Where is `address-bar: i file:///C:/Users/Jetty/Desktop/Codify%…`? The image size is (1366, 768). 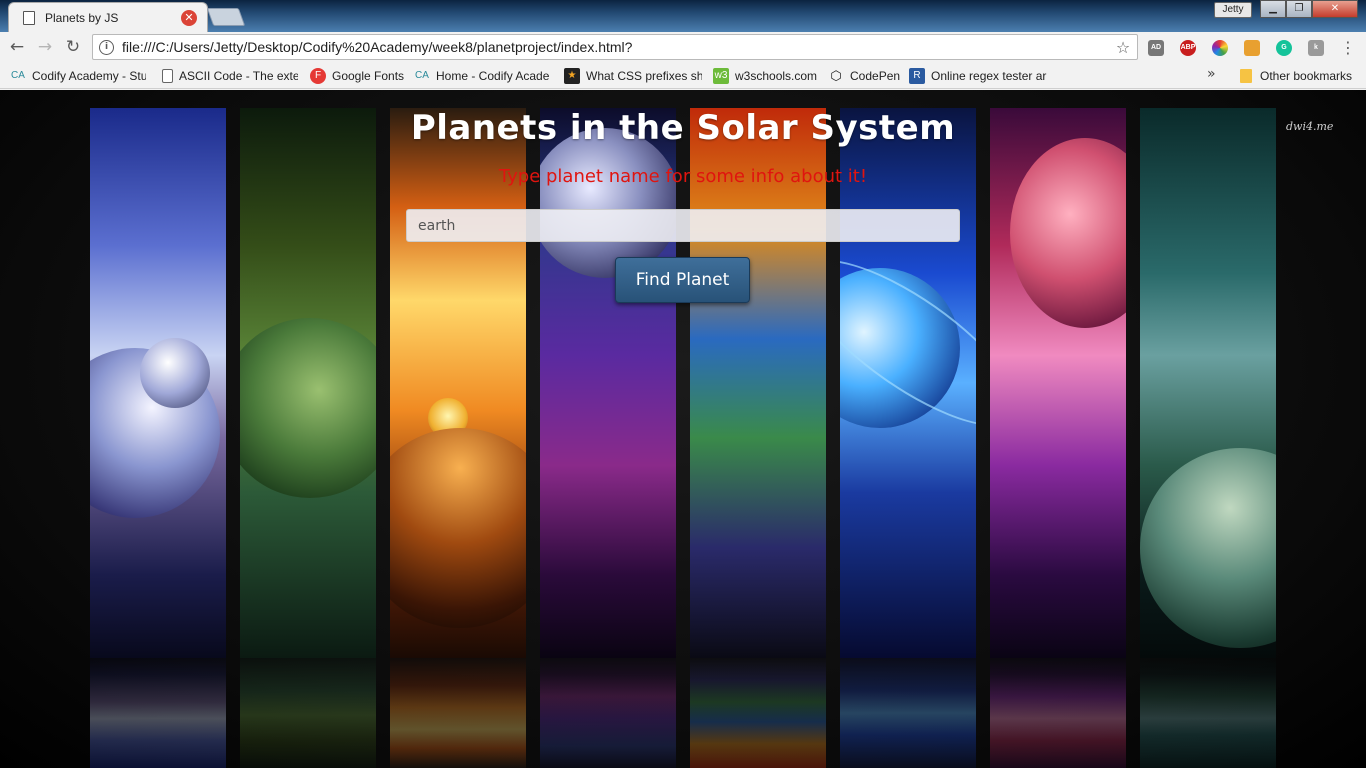
address-bar: i file:///C:/Users/Jetty/Desktop/Codify%… is located at coordinates (615, 47).